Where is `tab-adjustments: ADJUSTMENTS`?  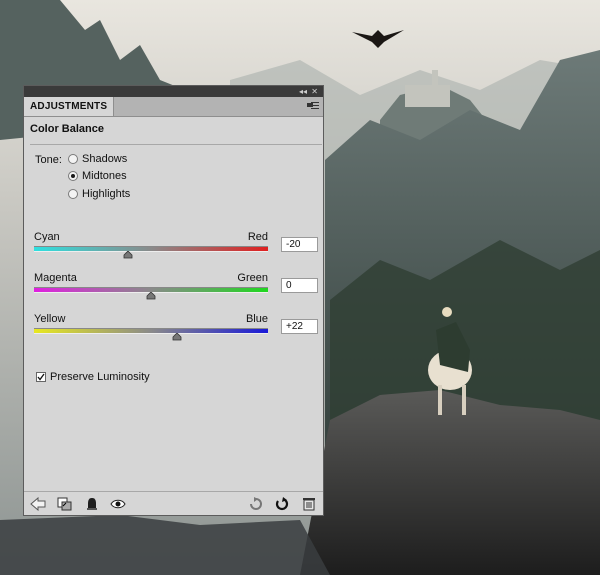
tab-adjustments: ADJUSTMENTS is located at coordinates (69, 106).